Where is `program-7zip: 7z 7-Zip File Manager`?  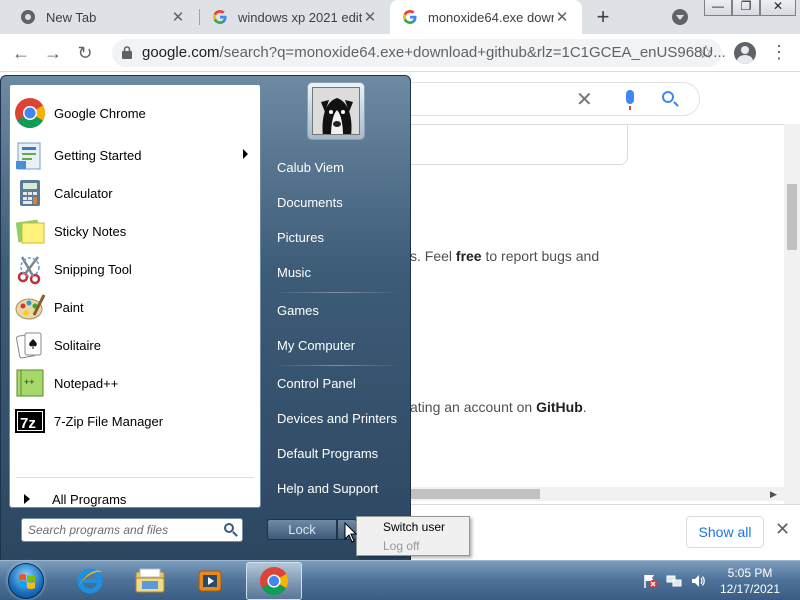 program-7zip: 7z 7-Zip File Manager is located at coordinates (135, 421).